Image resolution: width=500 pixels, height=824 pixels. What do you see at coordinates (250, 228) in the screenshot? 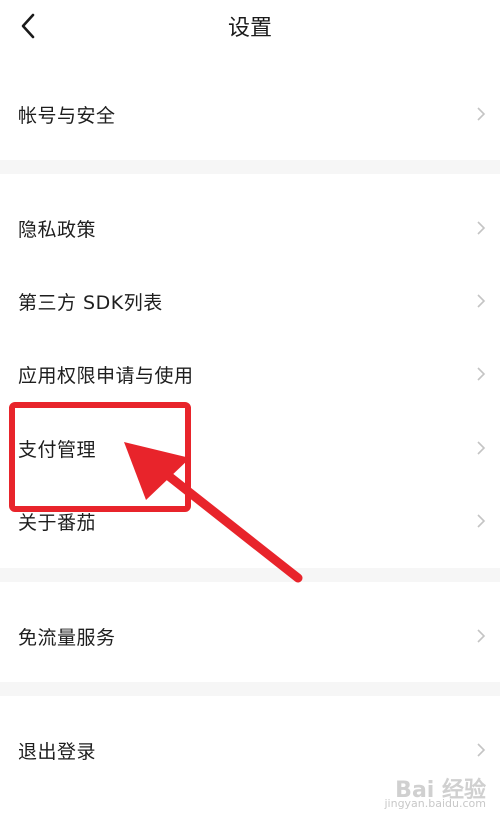
I see `menu-item-privacy-policy: 隐私政策` at bounding box center [250, 228].